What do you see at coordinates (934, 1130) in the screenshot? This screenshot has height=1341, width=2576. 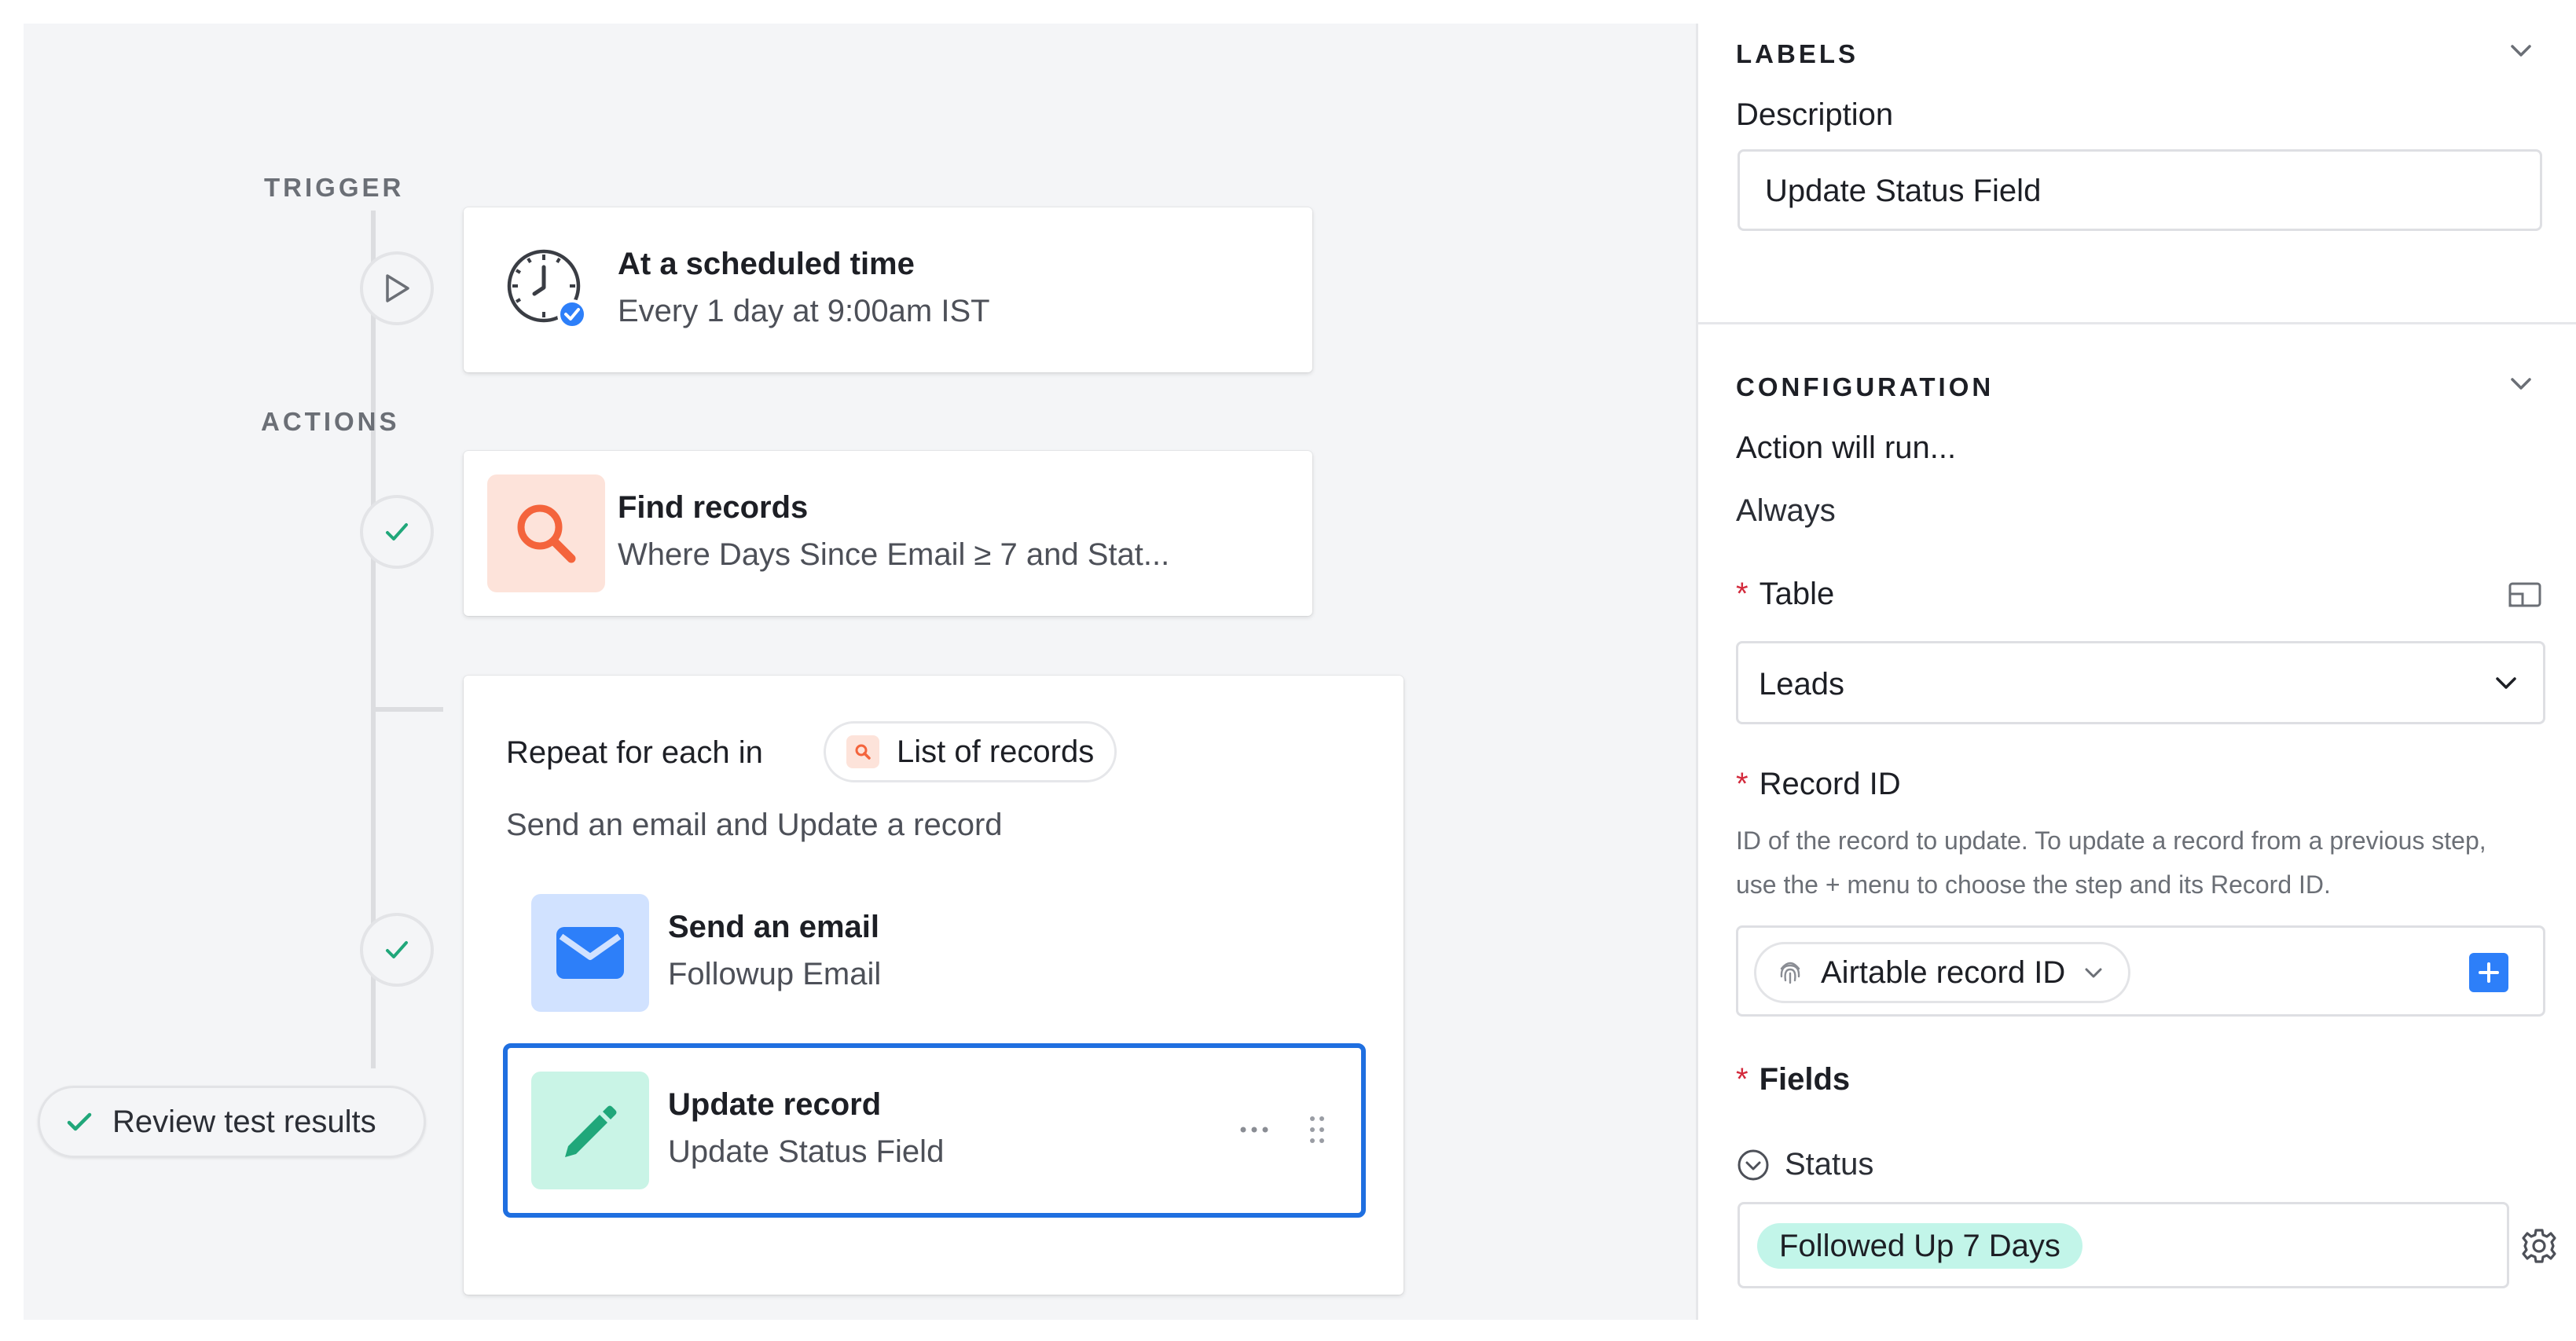 I see `update-record-step: Update record Update Status Field` at bounding box center [934, 1130].